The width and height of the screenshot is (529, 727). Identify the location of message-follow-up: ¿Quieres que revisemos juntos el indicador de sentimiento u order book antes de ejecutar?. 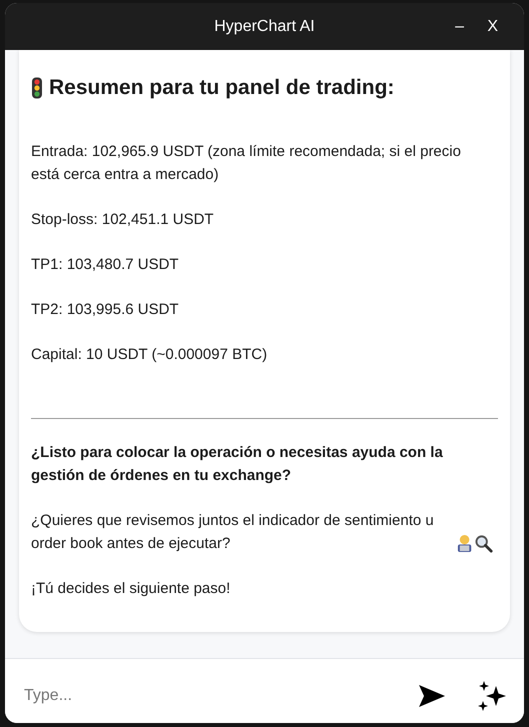
(233, 532).